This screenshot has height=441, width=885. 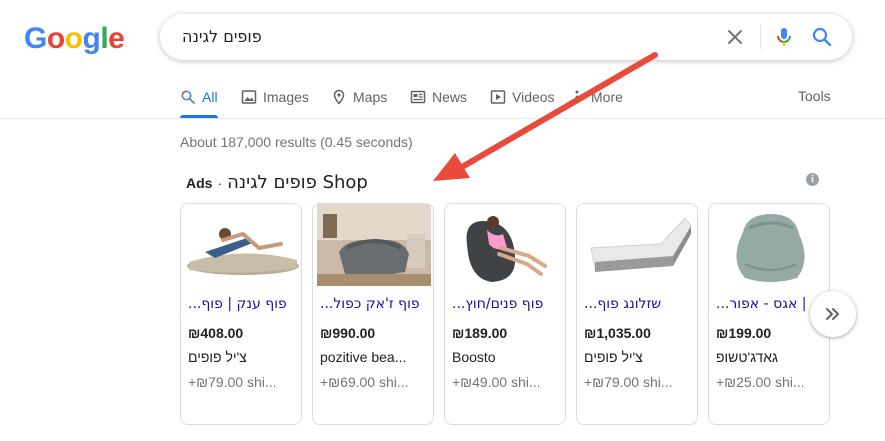 I want to click on map-pin-icon, so click(x=339, y=97).